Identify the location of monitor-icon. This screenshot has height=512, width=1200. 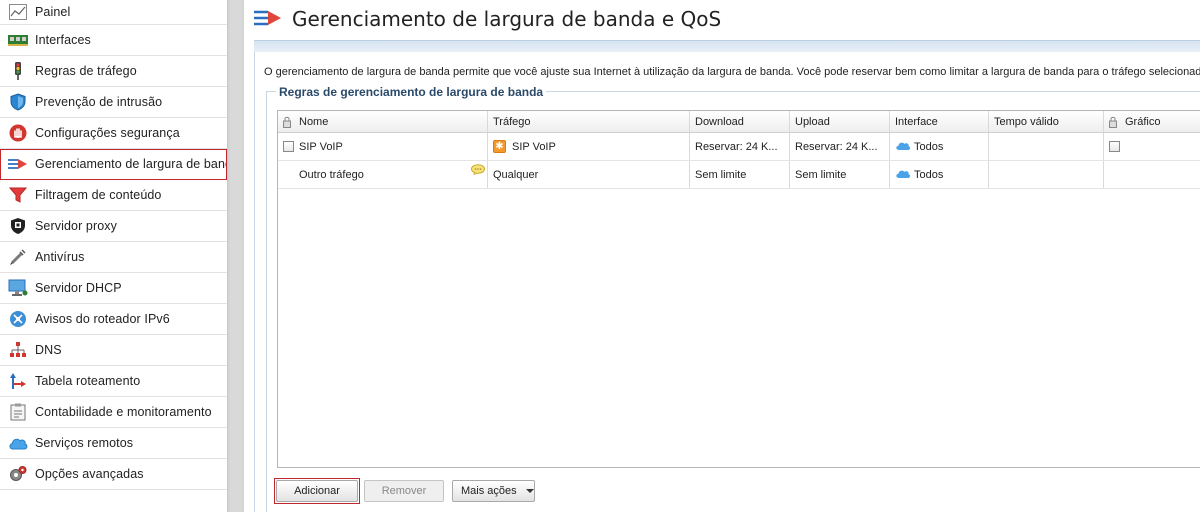
(18, 288).